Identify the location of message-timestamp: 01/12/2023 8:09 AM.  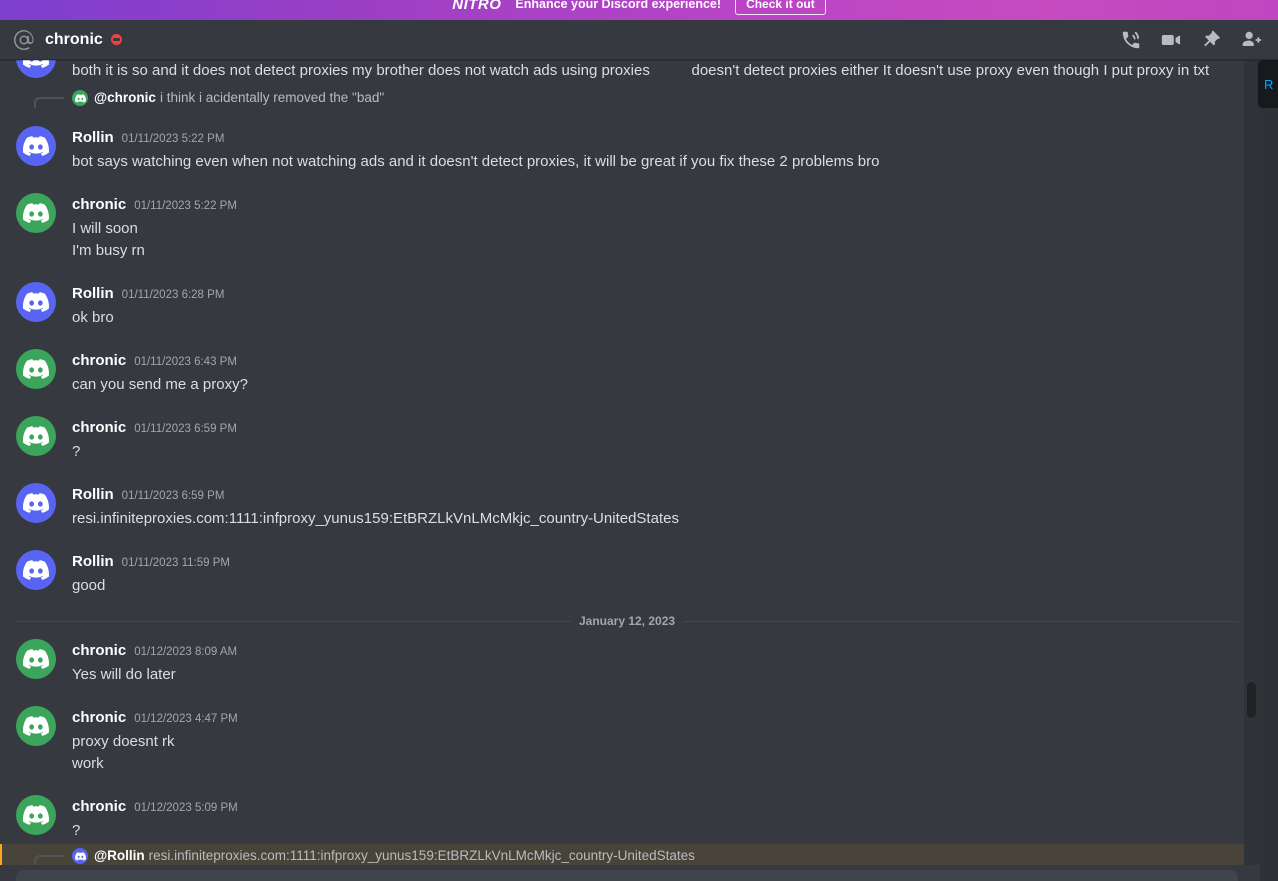
(186, 652).